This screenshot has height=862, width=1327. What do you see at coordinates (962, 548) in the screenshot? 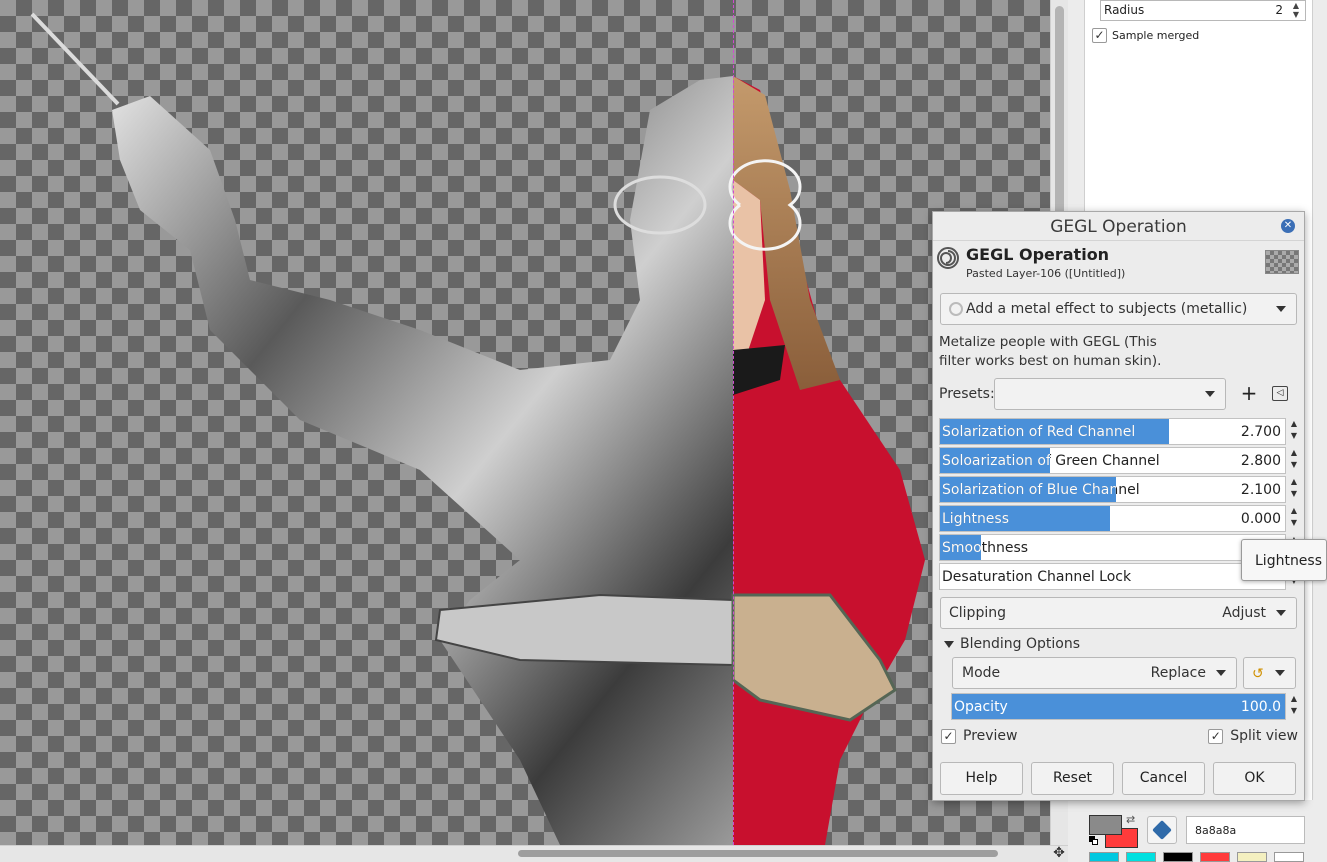
I see `slider-label-highlight: Smoothness` at bounding box center [962, 548].